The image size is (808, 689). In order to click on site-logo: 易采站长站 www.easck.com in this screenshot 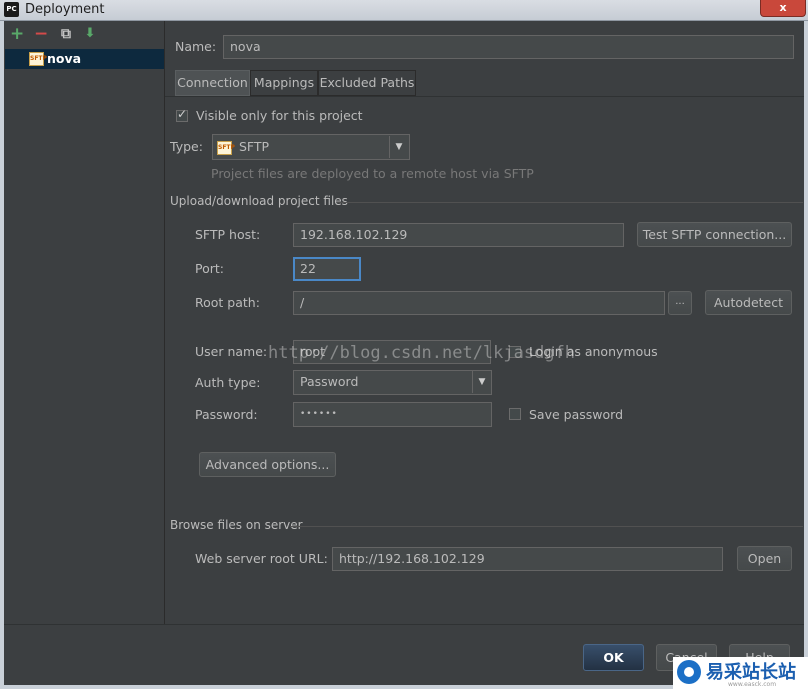, I will do `click(740, 673)`.